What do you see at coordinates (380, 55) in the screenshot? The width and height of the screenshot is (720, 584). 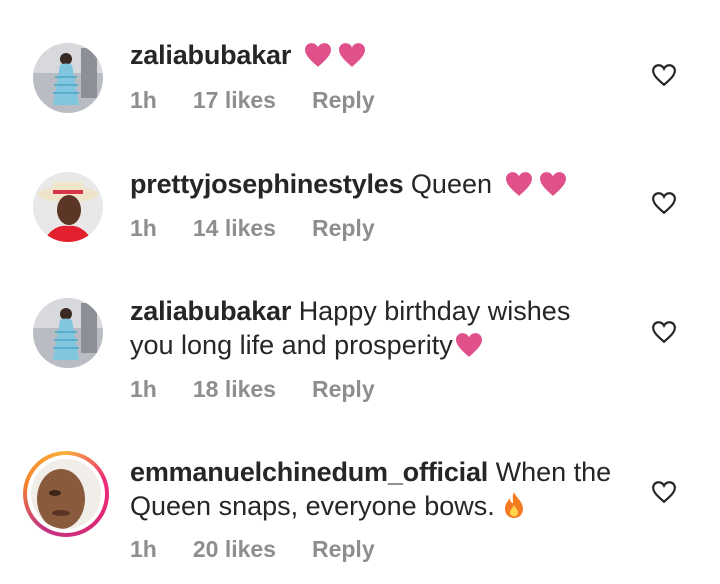 I see `comment-text: zaliabubakar` at bounding box center [380, 55].